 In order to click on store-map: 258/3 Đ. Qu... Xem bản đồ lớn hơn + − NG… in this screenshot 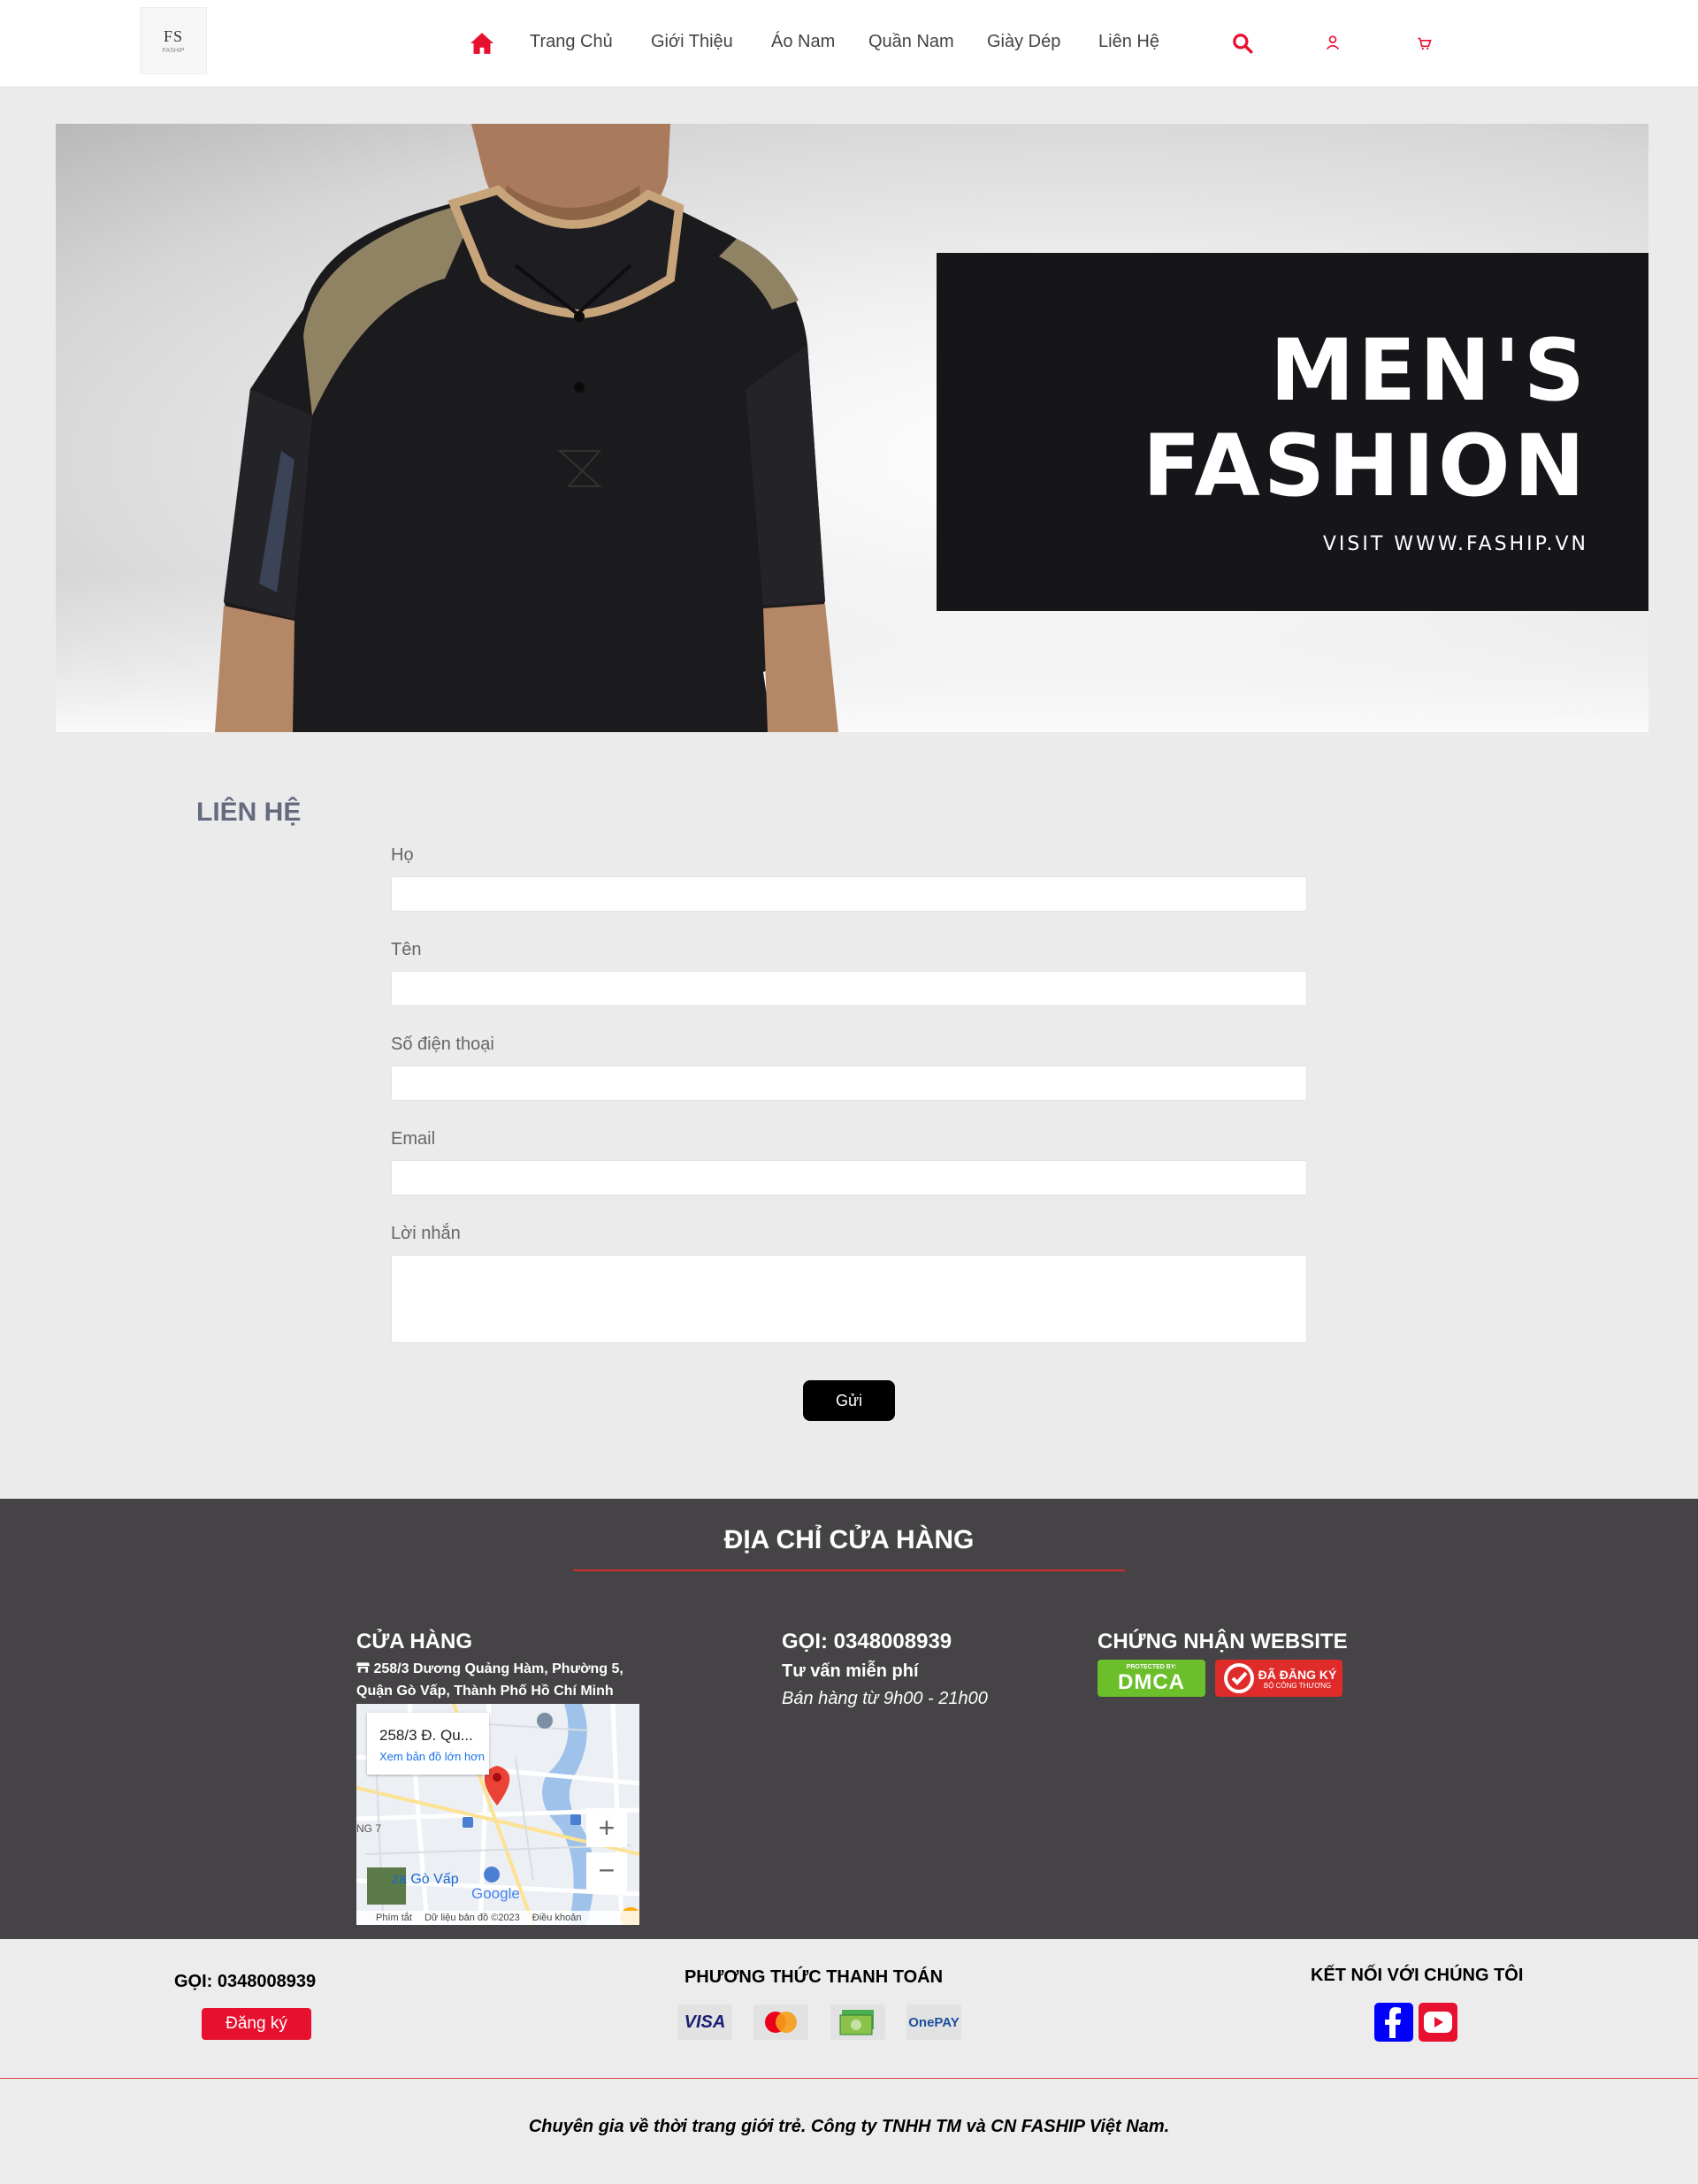, I will do `click(498, 1814)`.